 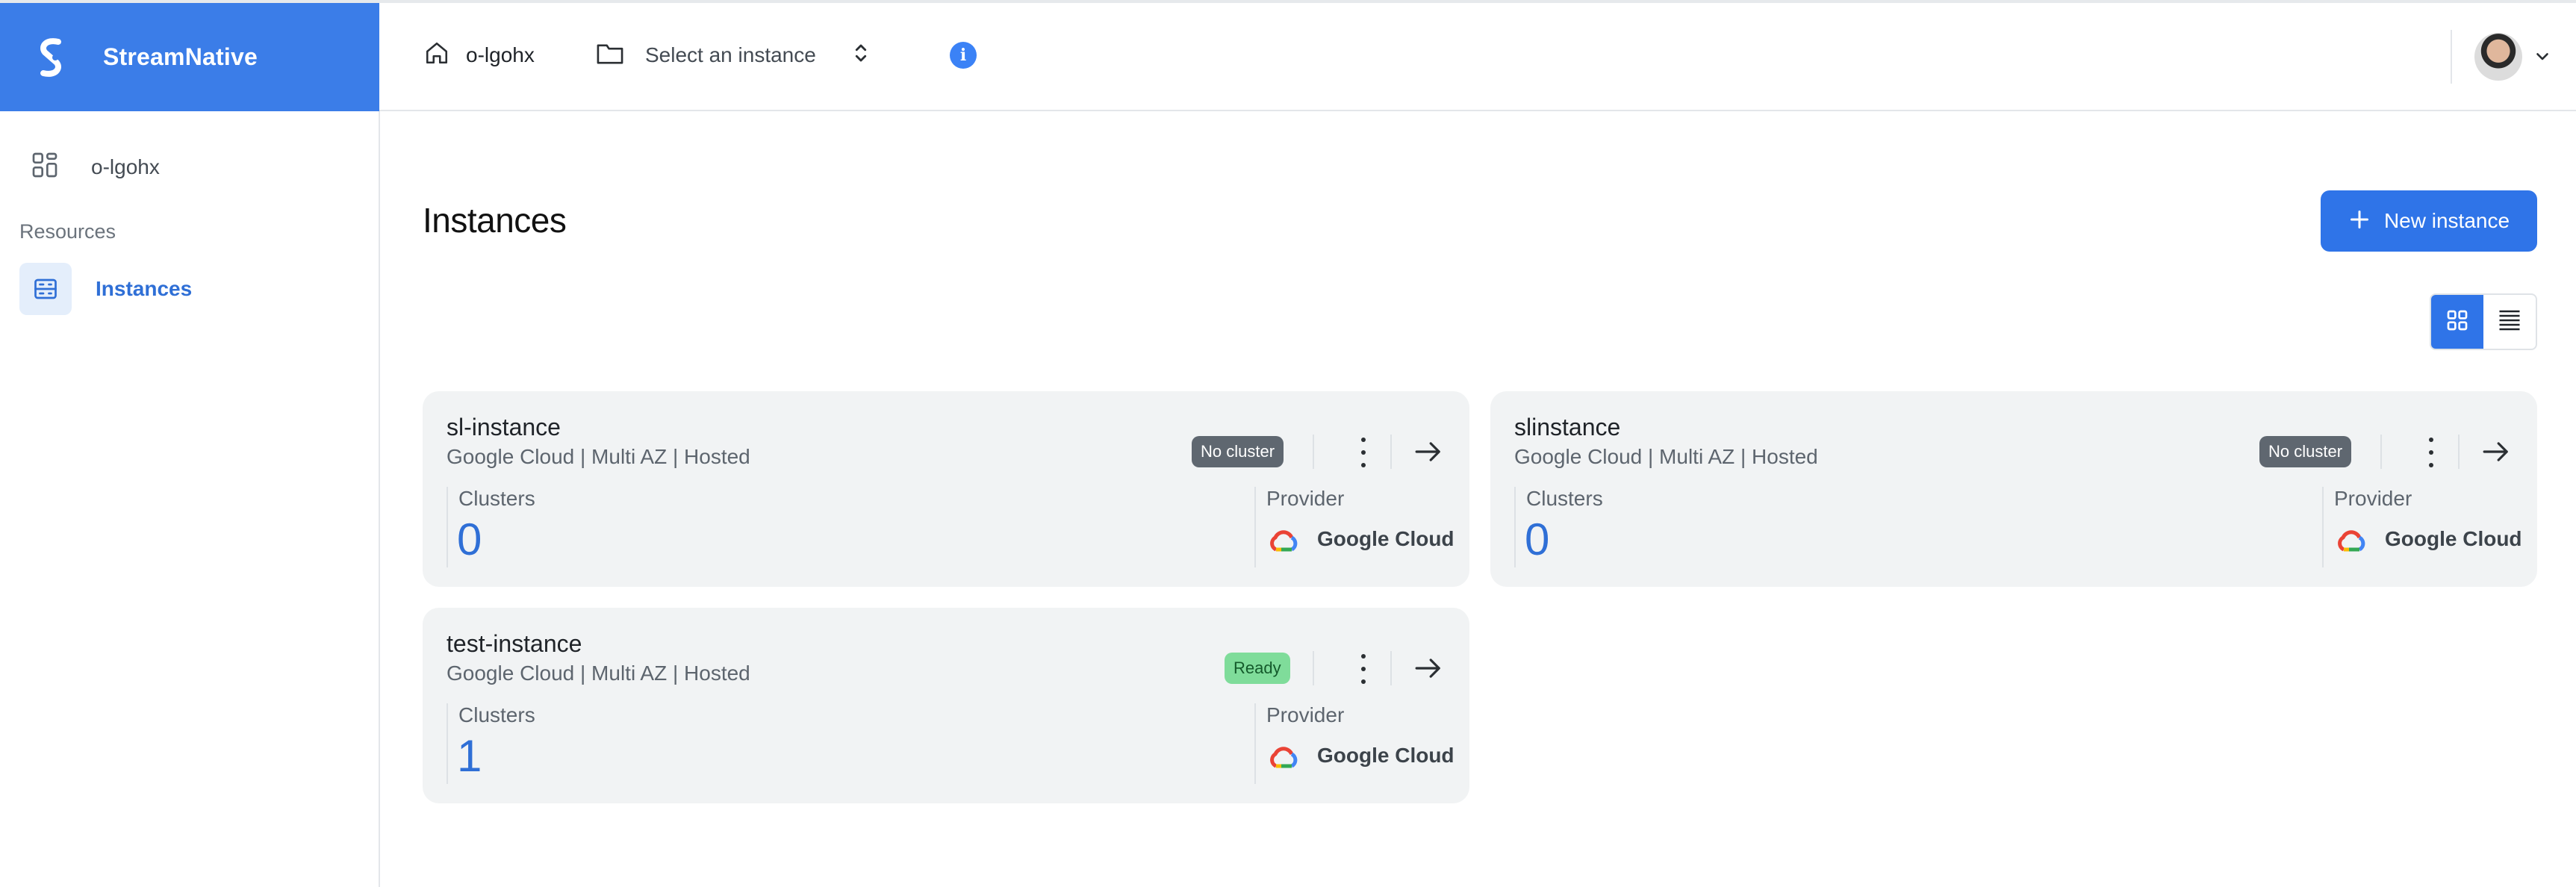 I want to click on list-view-icon, so click(x=2509, y=322).